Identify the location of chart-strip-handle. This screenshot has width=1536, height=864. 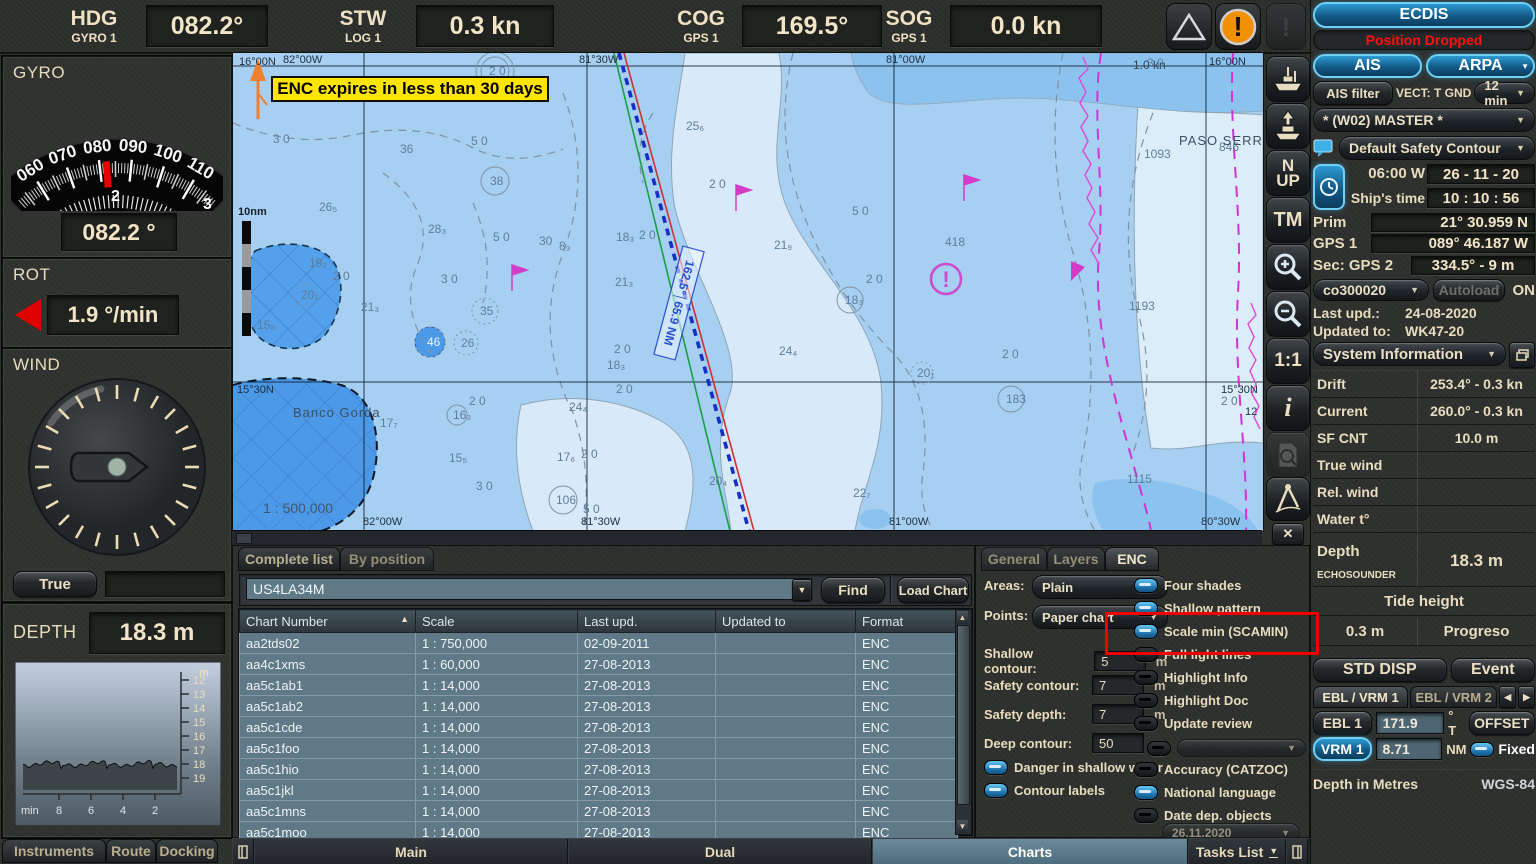
(244, 538).